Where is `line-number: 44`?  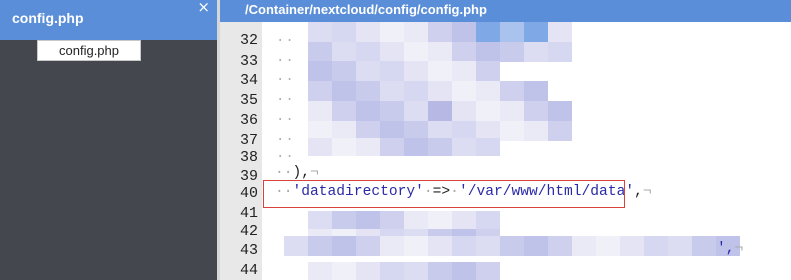 line-number: 44 is located at coordinates (248, 270).